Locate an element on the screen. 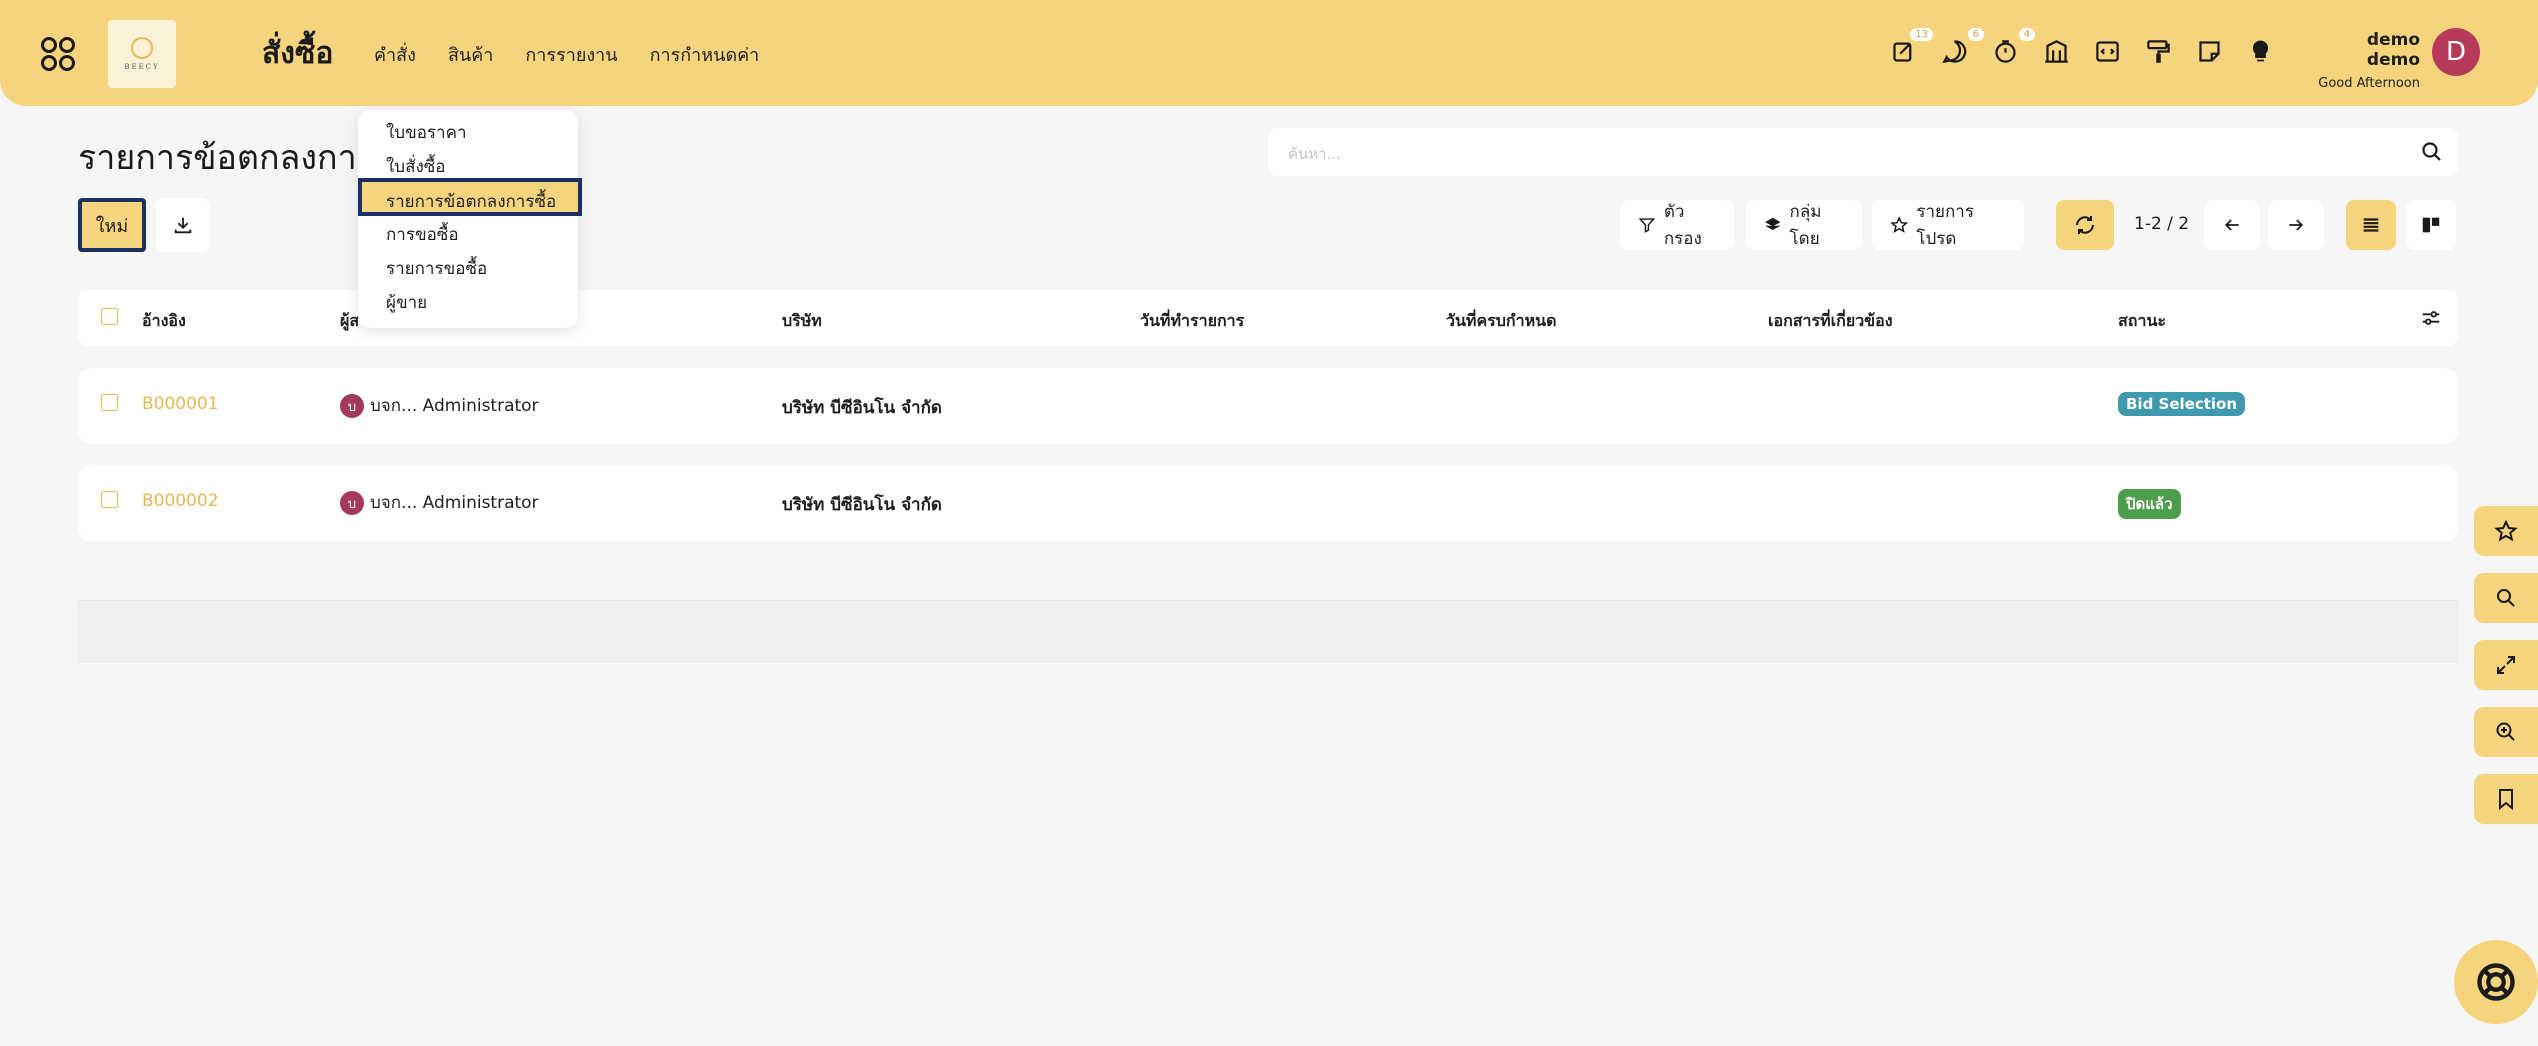  table-footer is located at coordinates (1268, 631).